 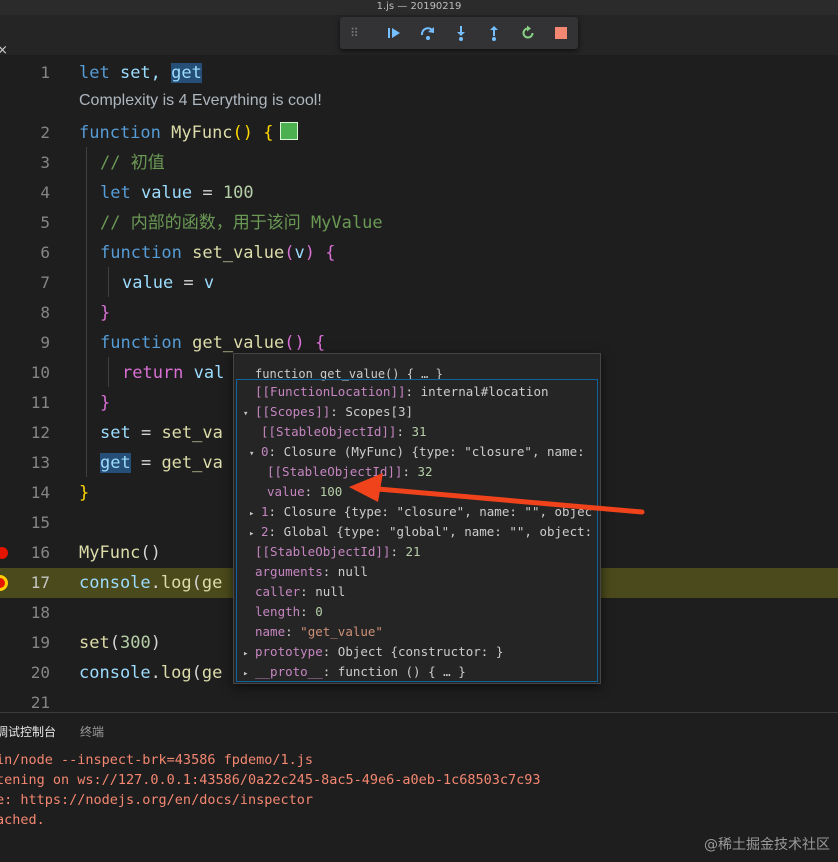 What do you see at coordinates (156, 760) in the screenshot?
I see `console-output-line: in/node --inspect-brk=43586 fpdemo/1.js` at bounding box center [156, 760].